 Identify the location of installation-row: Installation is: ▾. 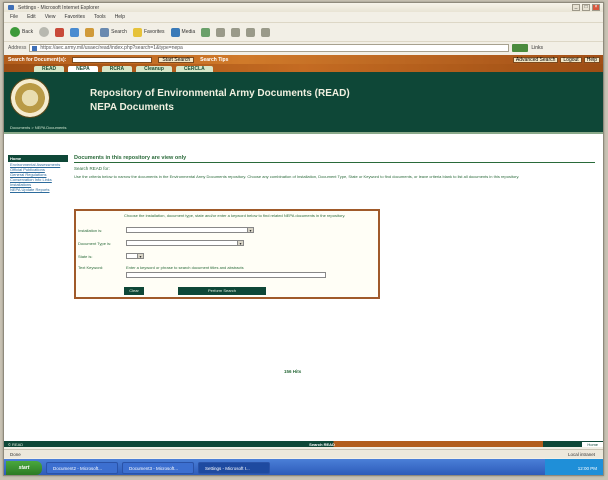
(166, 230).